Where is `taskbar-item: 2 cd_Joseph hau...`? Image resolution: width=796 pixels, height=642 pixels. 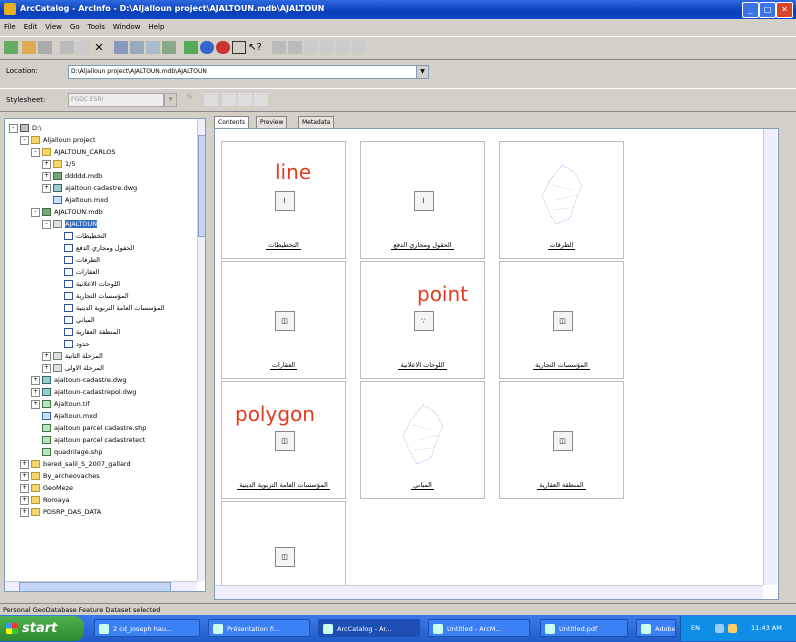 taskbar-item: 2 cd_Joseph hau... is located at coordinates (147, 628).